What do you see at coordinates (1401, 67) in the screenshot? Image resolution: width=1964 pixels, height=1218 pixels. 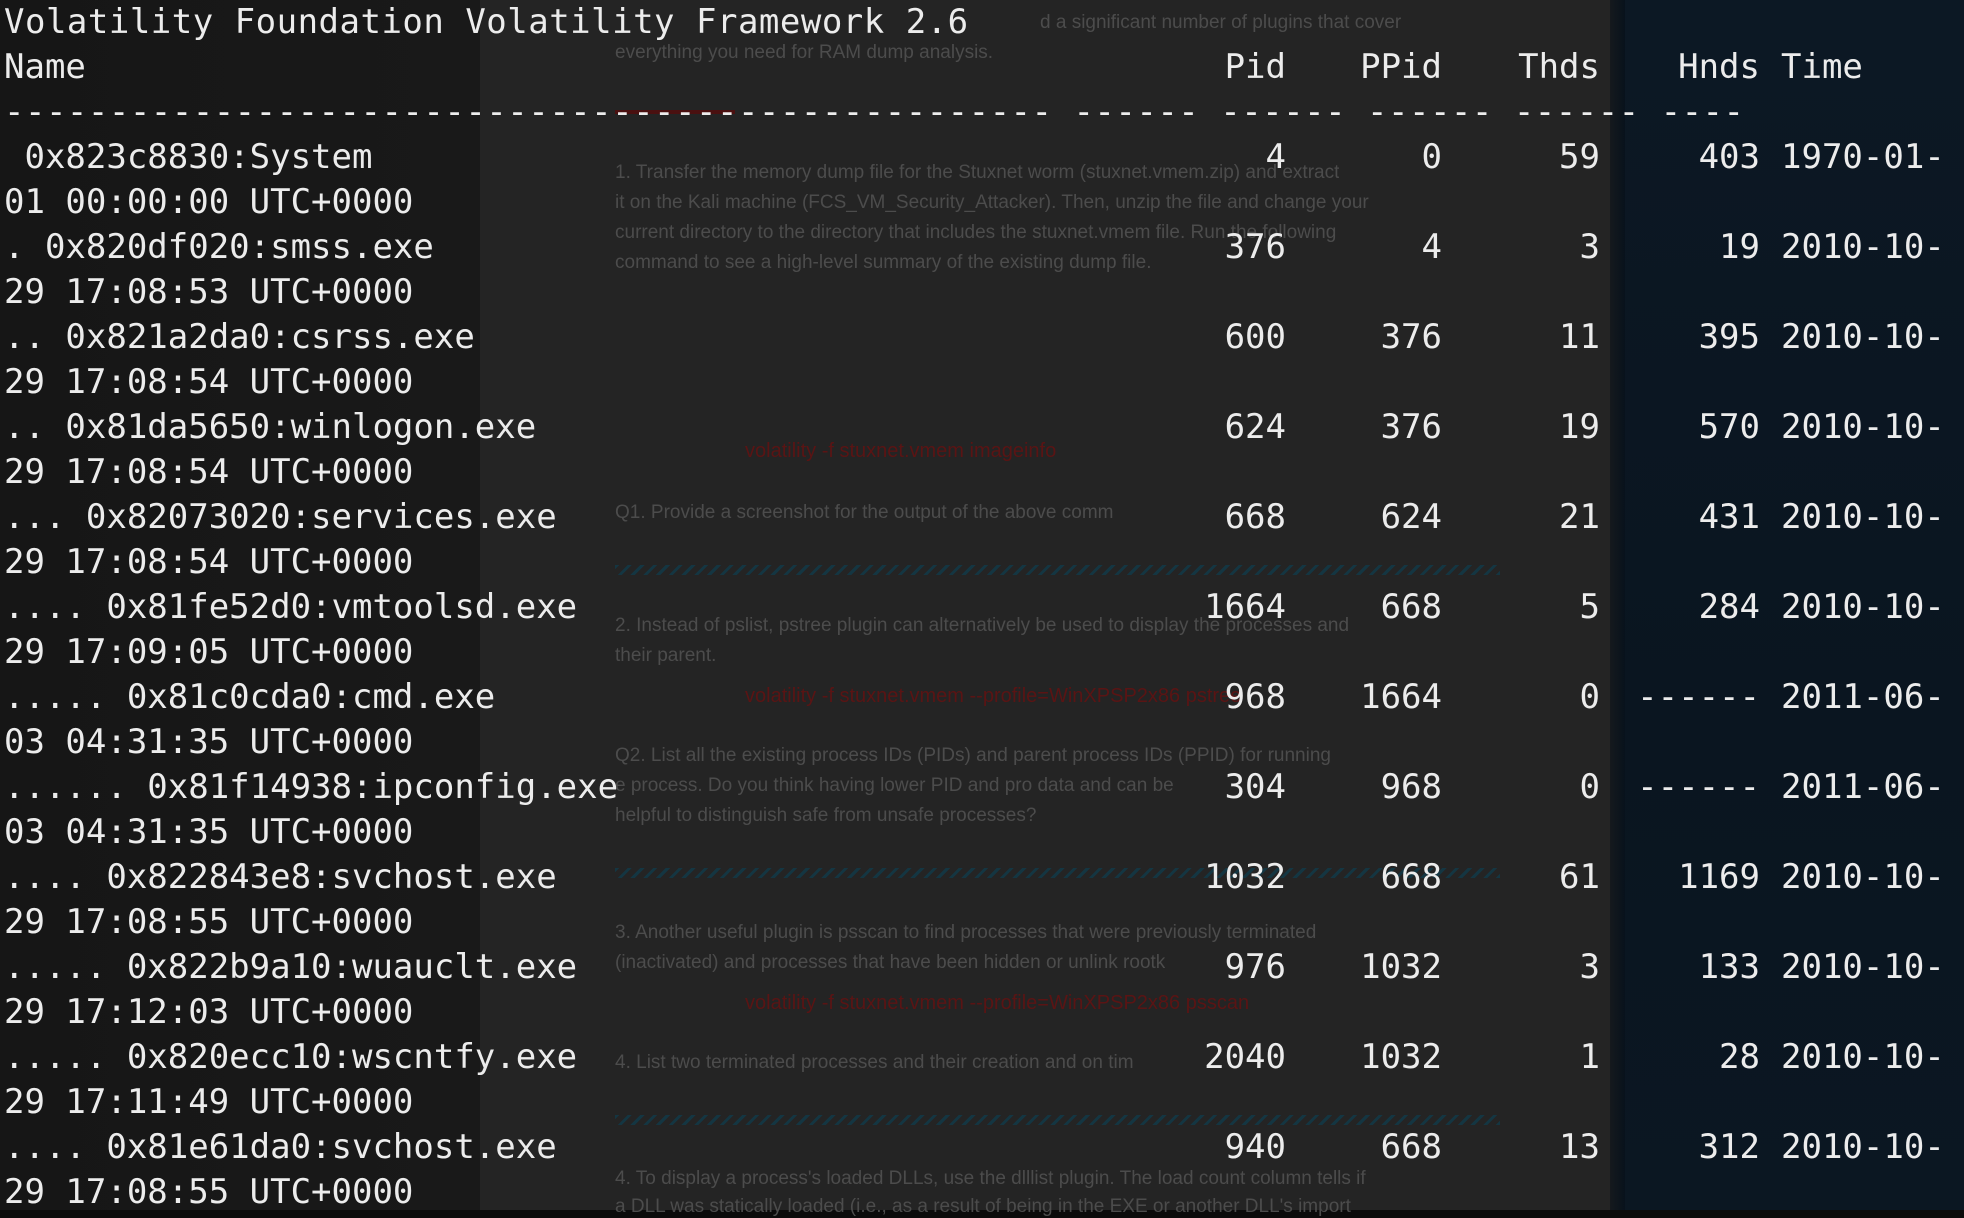 I see `column-header-ppid: PPid` at bounding box center [1401, 67].